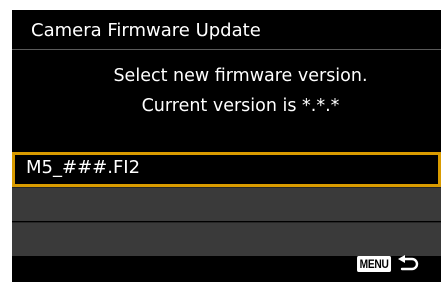 Image resolution: width=448 pixels, height=291 pixels. I want to click on menu-button: MENU, so click(373, 264).